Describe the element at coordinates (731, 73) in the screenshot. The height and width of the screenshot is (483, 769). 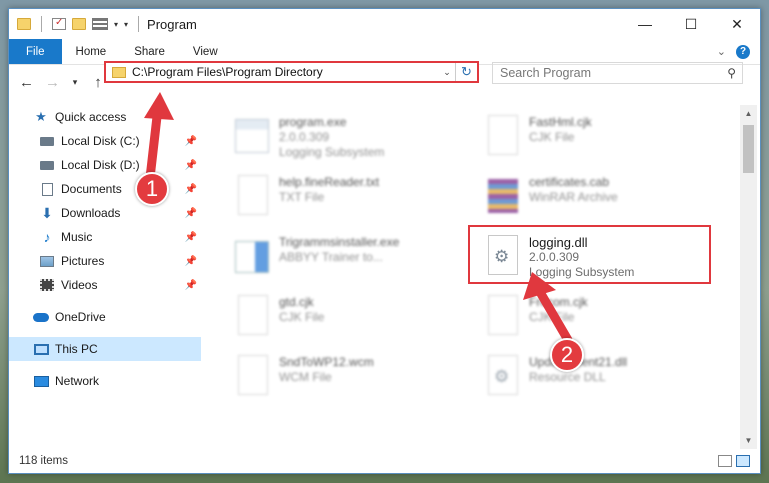
I see `search-icon: ⚲` at that location.